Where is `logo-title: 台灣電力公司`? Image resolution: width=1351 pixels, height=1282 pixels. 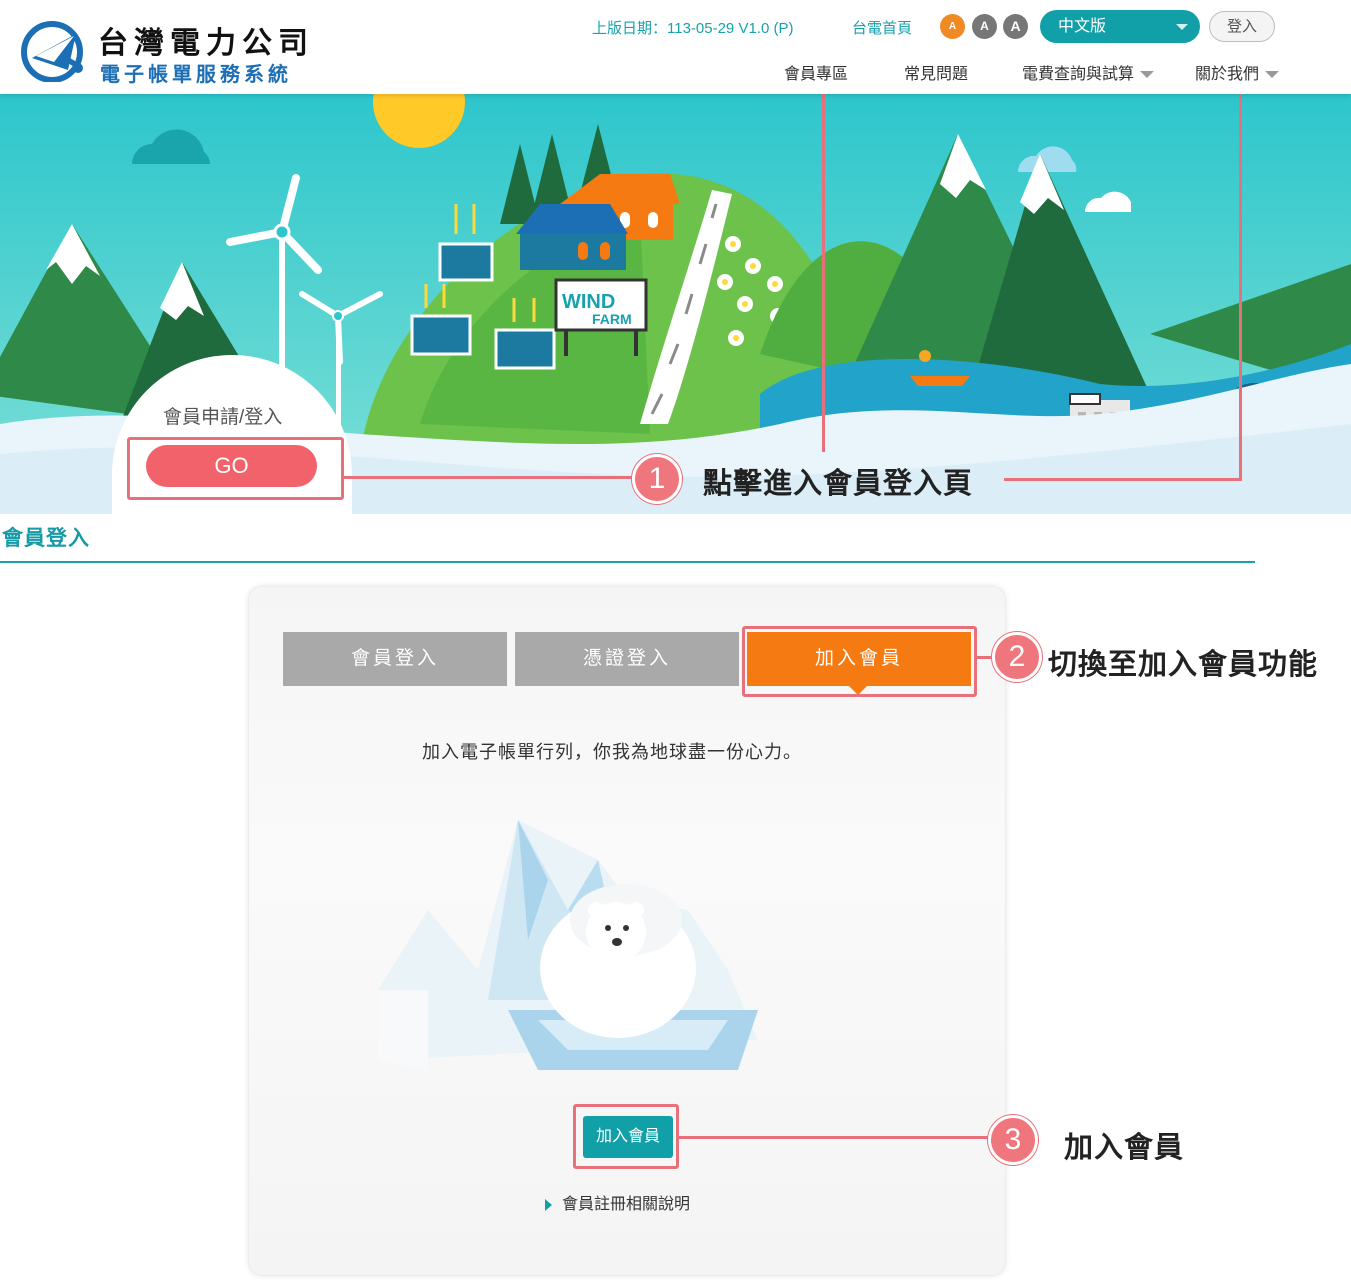
logo-title: 台灣電力公司 is located at coordinates (206, 43).